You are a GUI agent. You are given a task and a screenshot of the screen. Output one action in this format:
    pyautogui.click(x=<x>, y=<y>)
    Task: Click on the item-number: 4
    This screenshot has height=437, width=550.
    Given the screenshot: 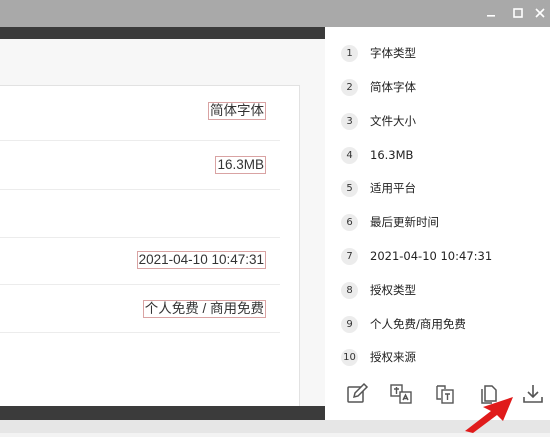 What is the action you would take?
    pyautogui.click(x=349, y=155)
    